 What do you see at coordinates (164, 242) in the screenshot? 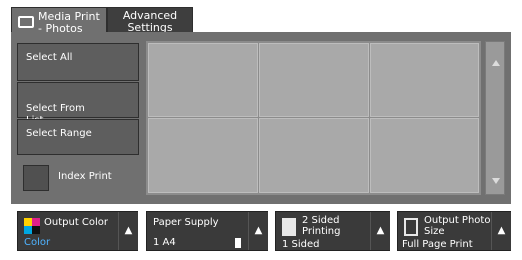
I see `paper-supply-value: 1 A4` at bounding box center [164, 242].